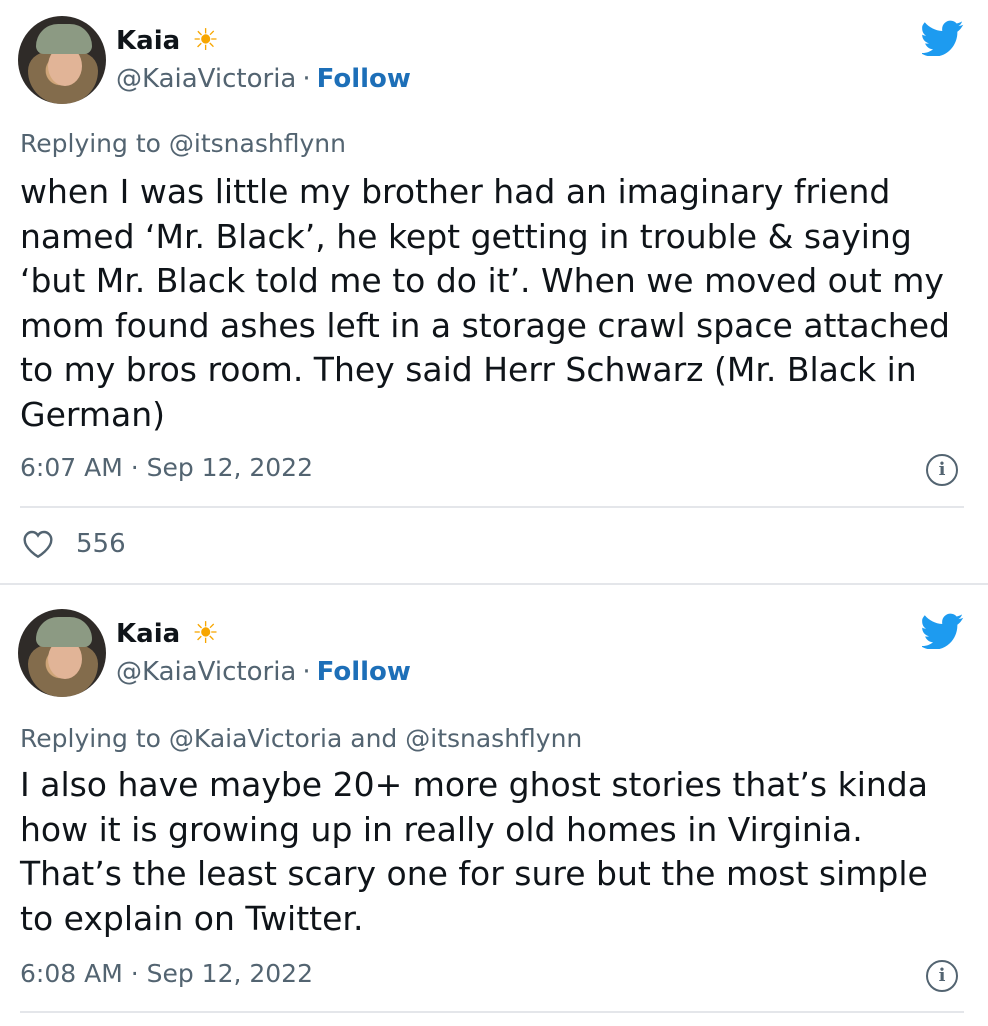  What do you see at coordinates (101, 544) in the screenshot?
I see `like-count: 556` at bounding box center [101, 544].